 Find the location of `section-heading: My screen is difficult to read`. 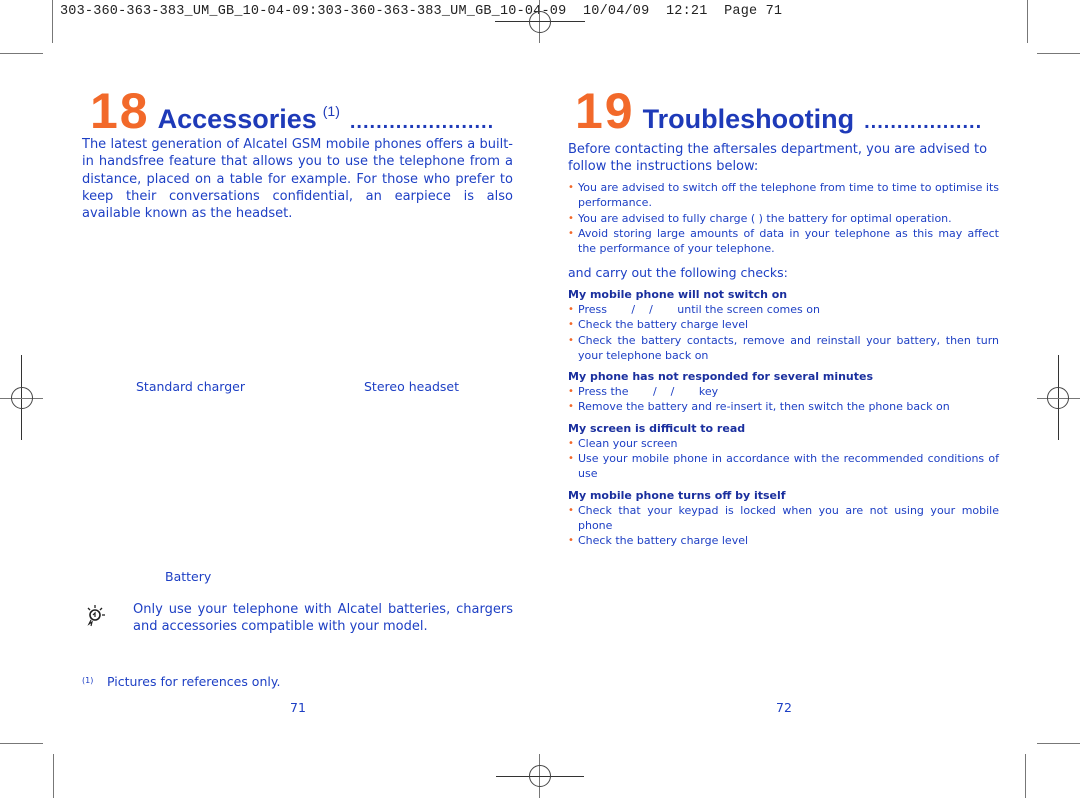

section-heading: My screen is difficult to read is located at coordinates (657, 428).